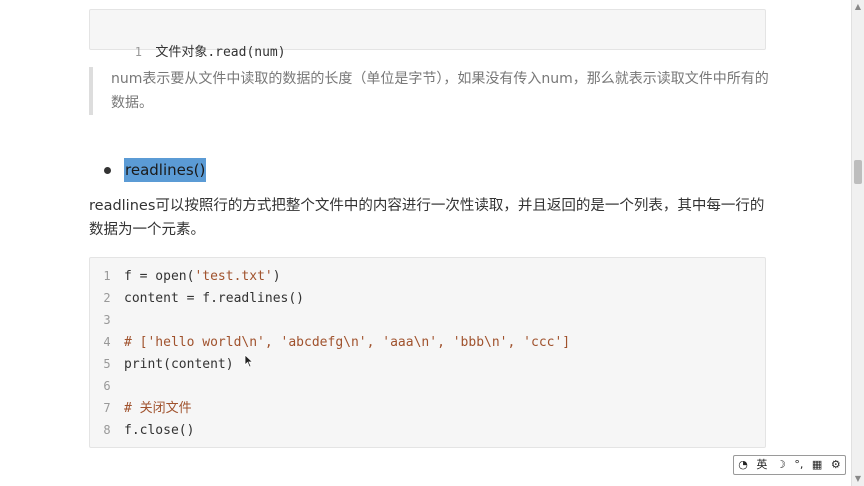 This screenshot has height=486, width=864. What do you see at coordinates (107, 342) in the screenshot?
I see `line-number: 4` at bounding box center [107, 342].